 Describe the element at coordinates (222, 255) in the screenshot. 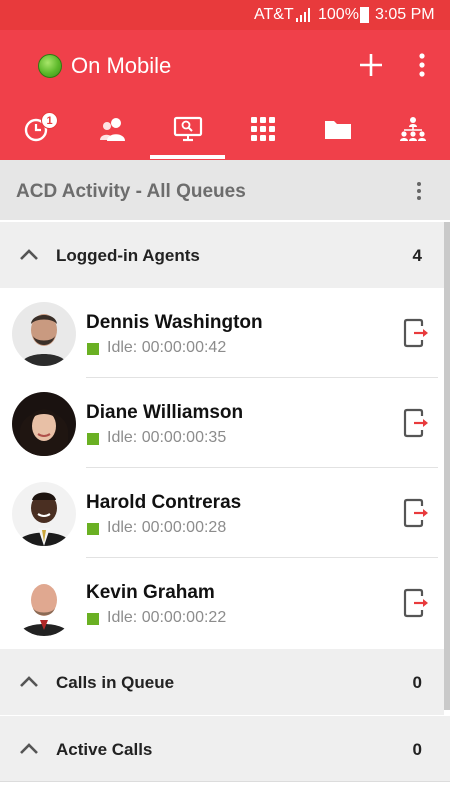

I see `section-logged-in-agents: Logged-in Agents 4` at that location.